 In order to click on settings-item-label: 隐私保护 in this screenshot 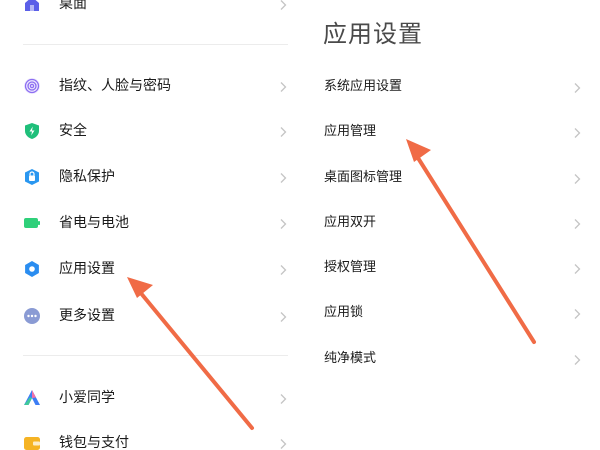, I will do `click(87, 177)`.